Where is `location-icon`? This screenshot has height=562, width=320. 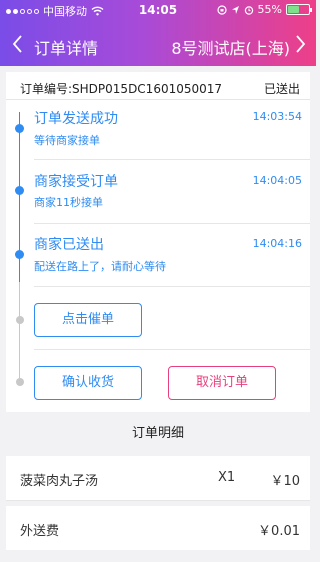
location-icon is located at coordinates (235, 9).